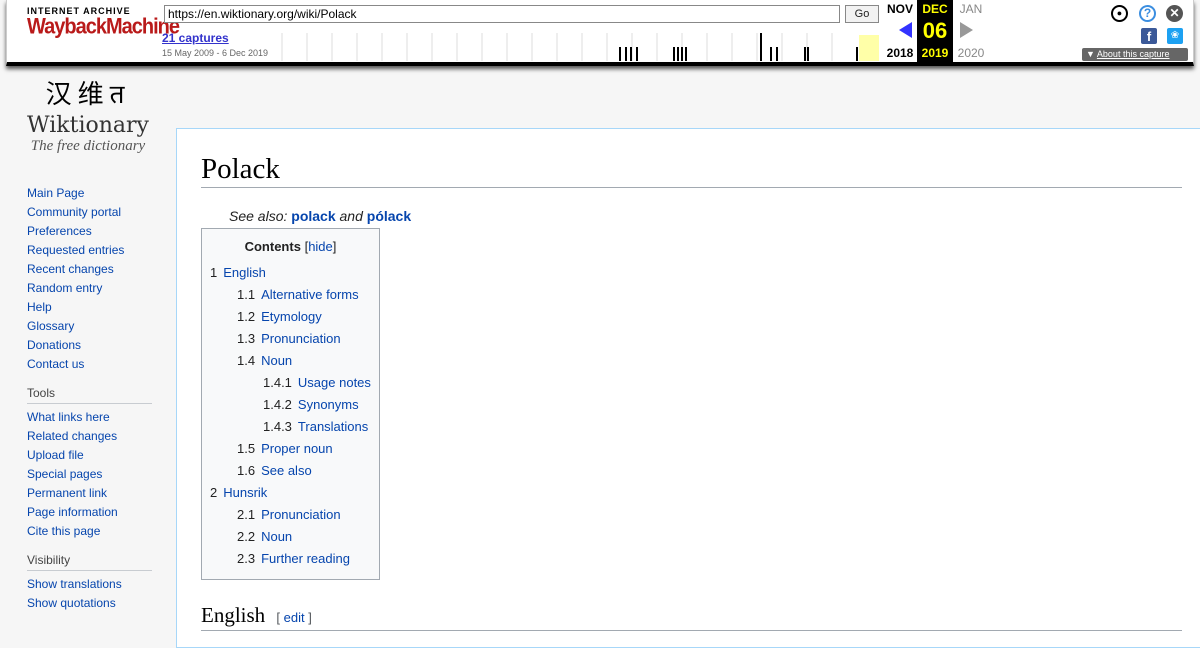  I want to click on toc-item: 1.1 Alternative forms, so click(290, 295).